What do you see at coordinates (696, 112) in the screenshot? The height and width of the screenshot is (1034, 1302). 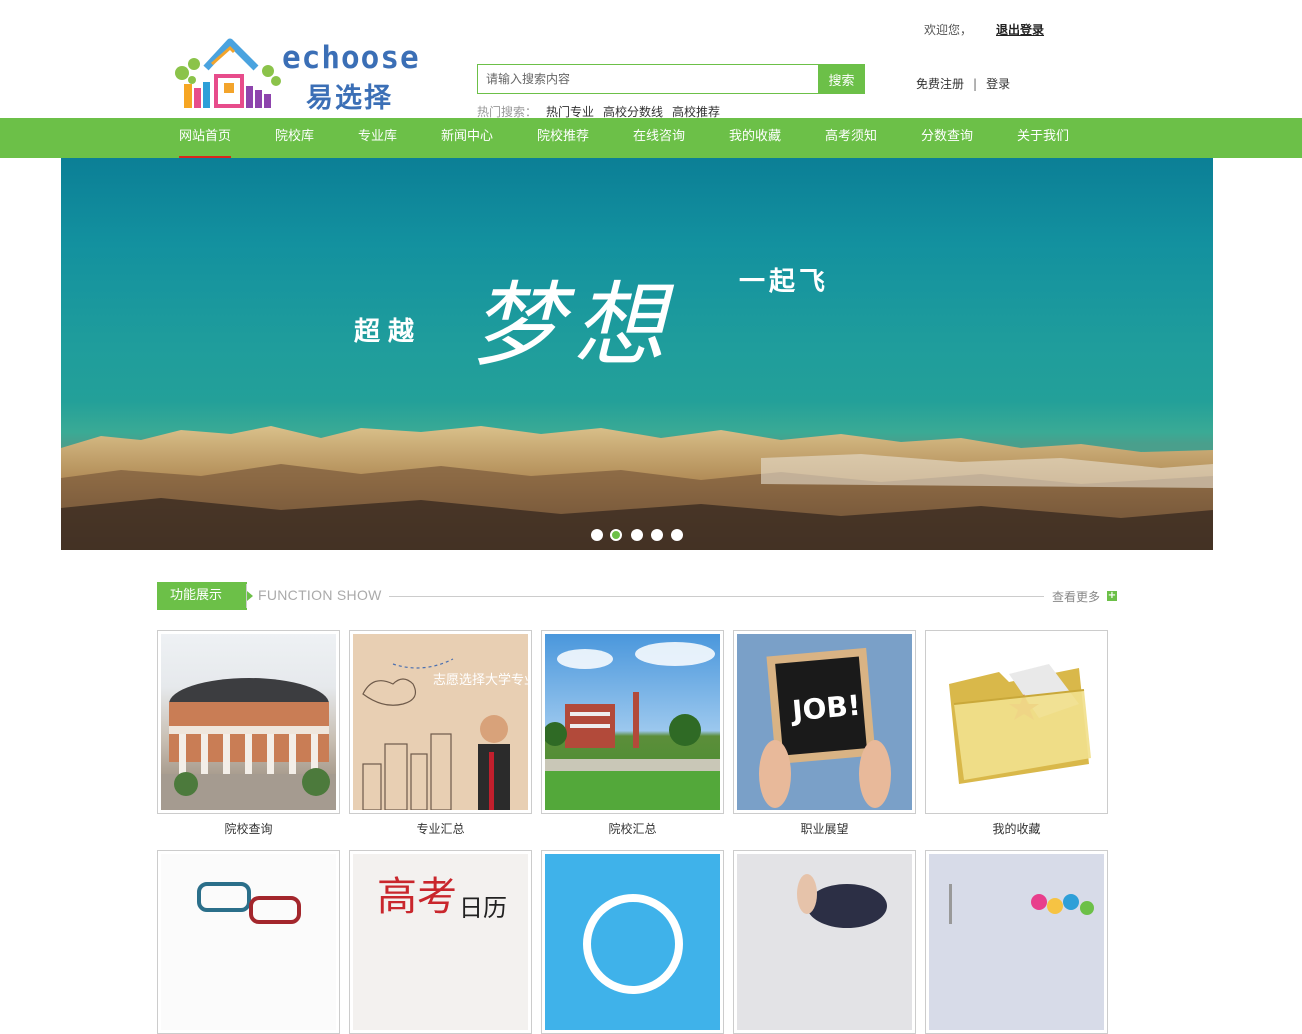 I see `hot-link-recommend: 高校推荐` at bounding box center [696, 112].